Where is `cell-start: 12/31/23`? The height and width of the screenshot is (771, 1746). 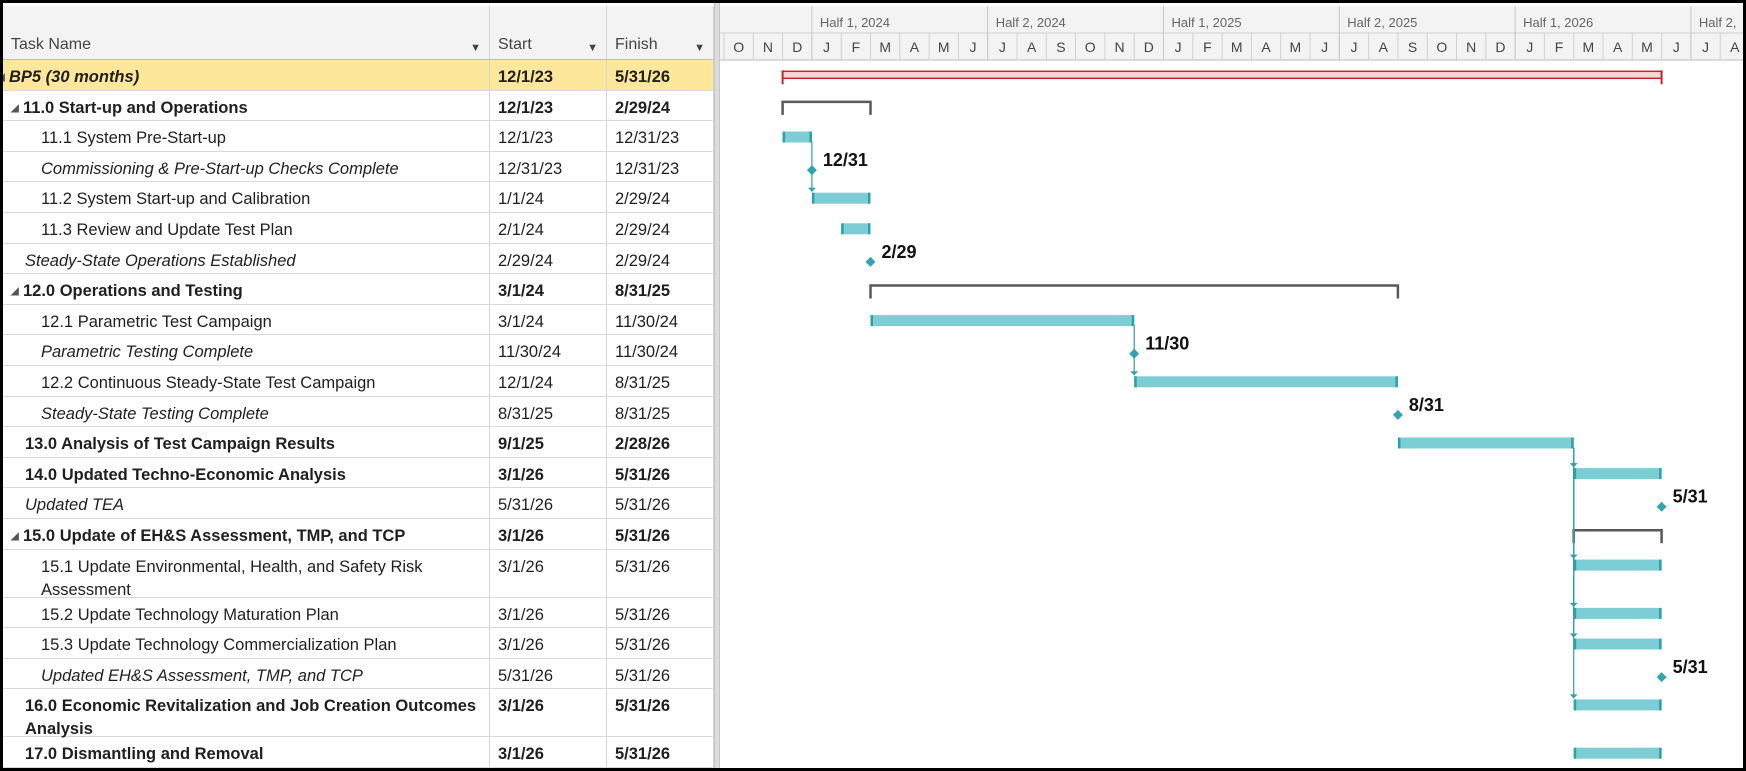 cell-start: 12/31/23 is located at coordinates (548, 166).